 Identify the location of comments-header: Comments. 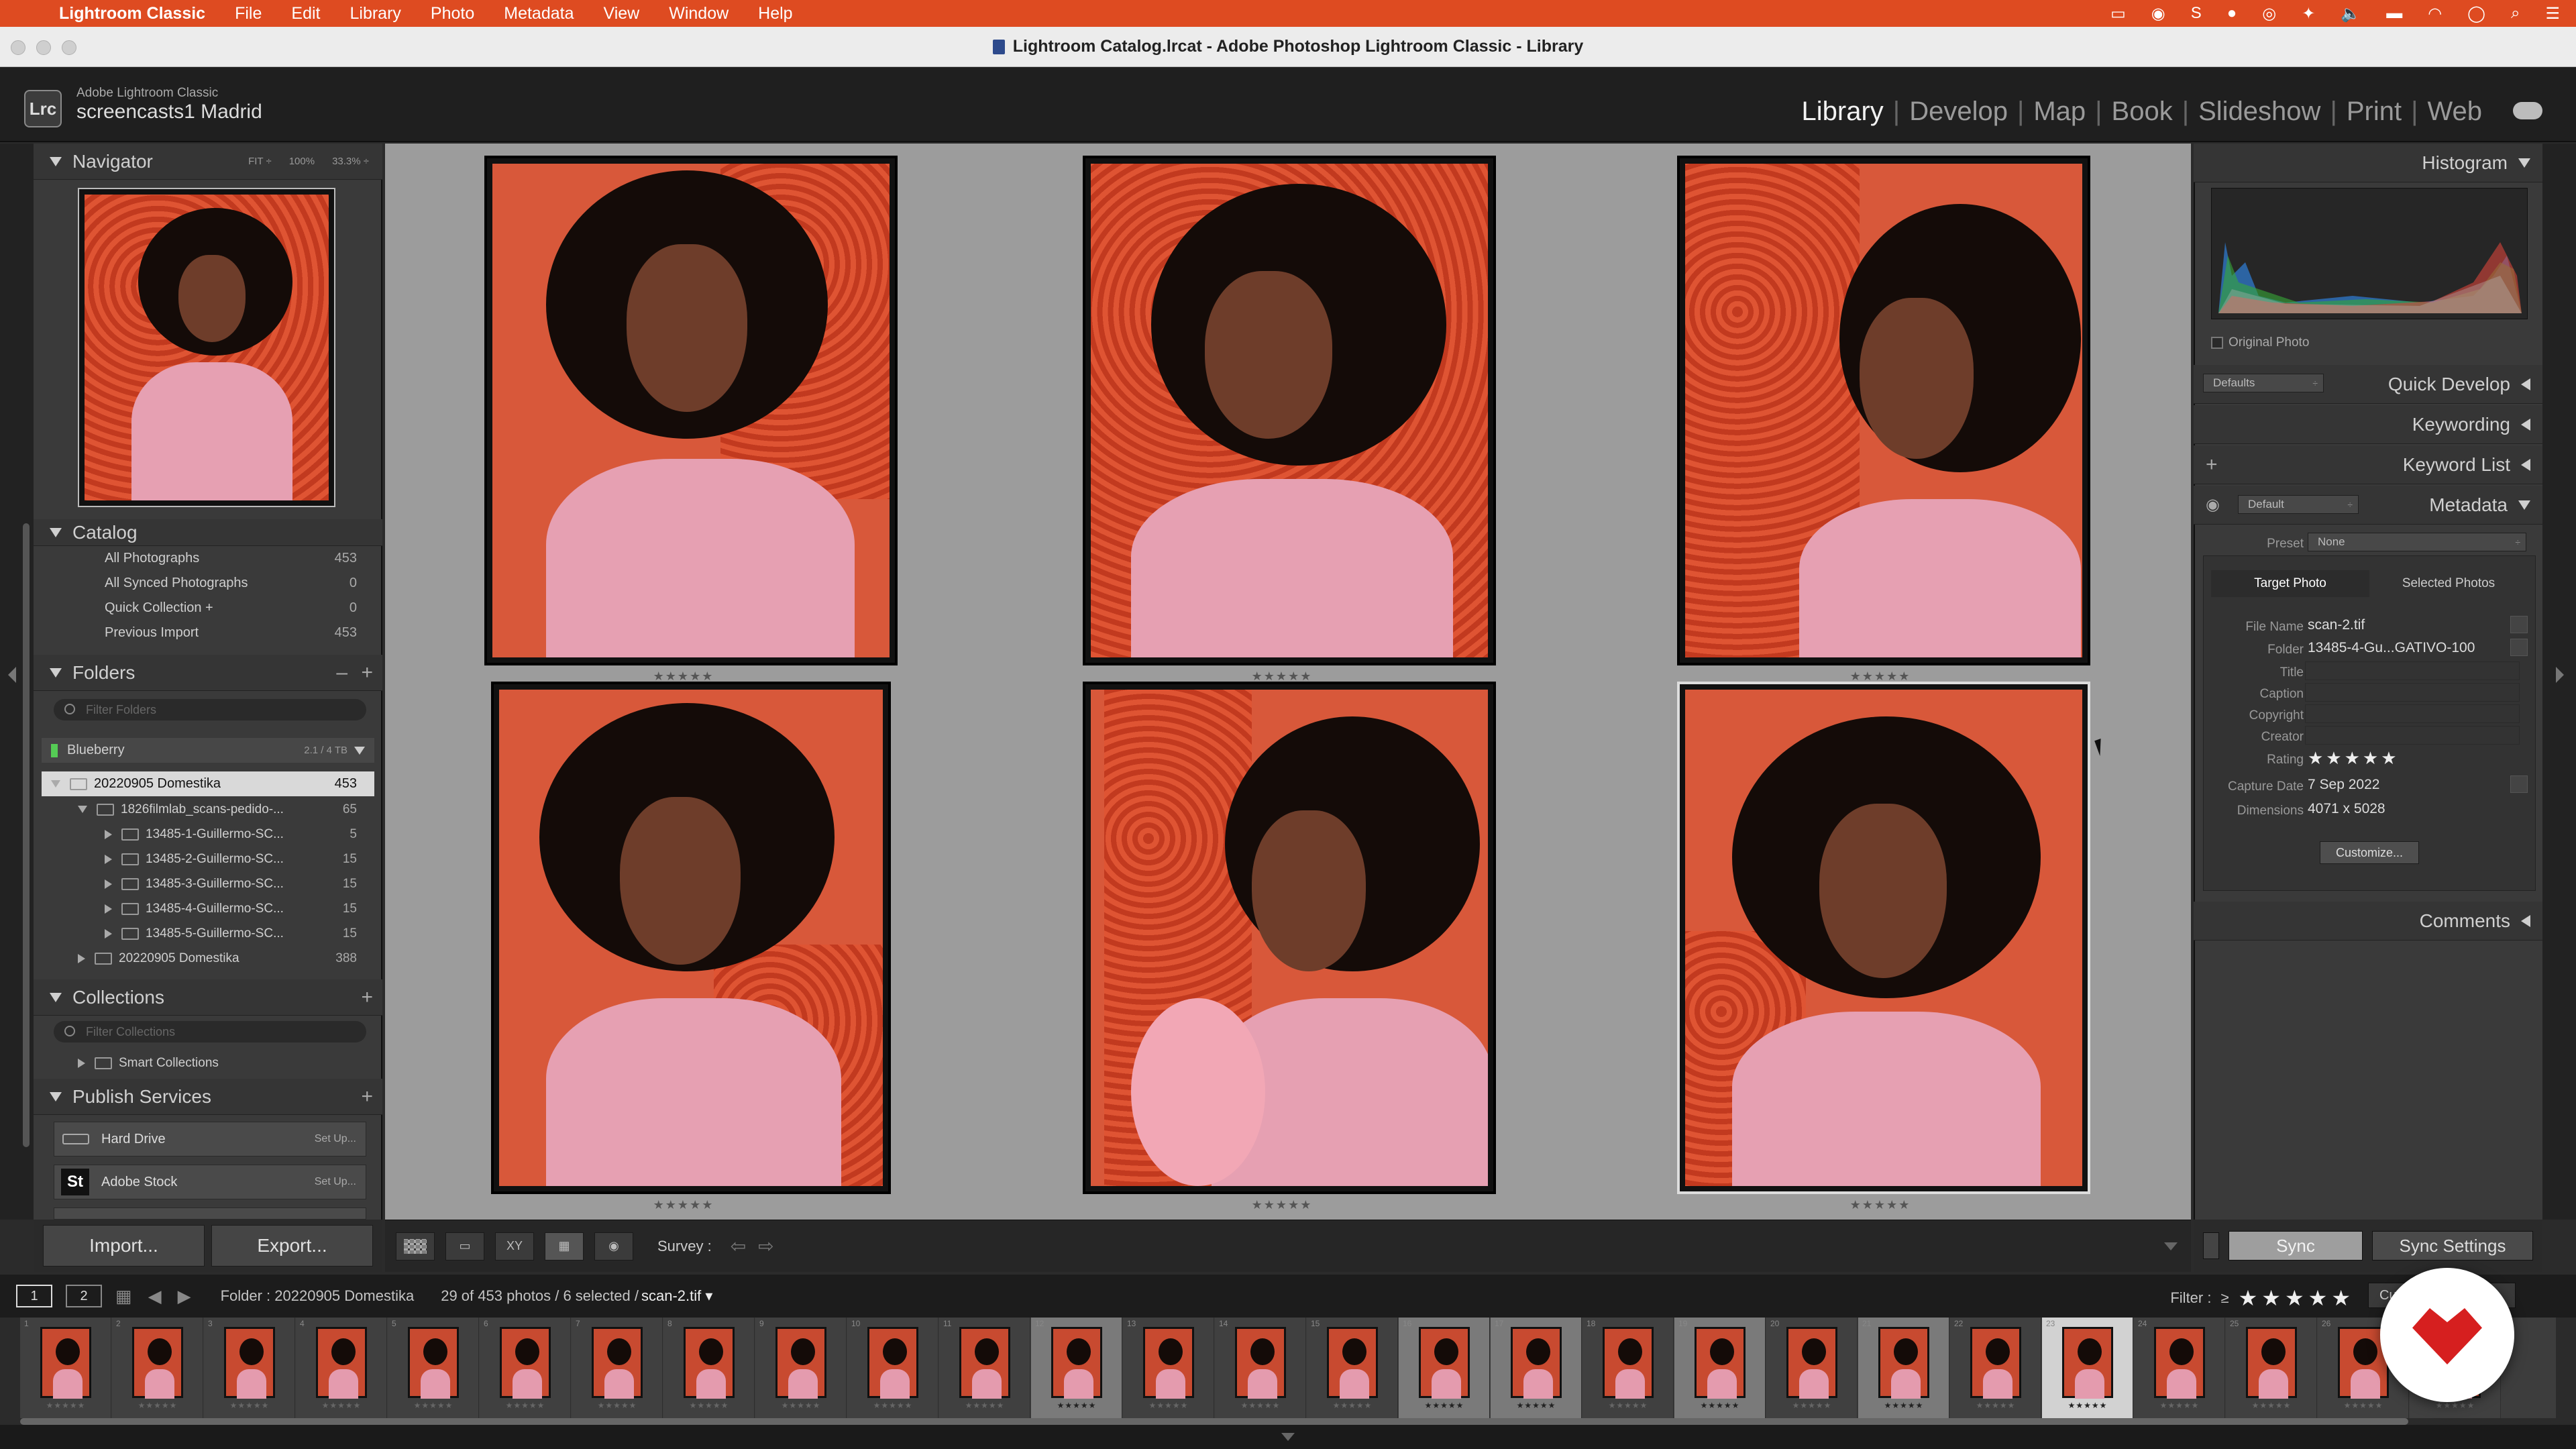
(2368, 921).